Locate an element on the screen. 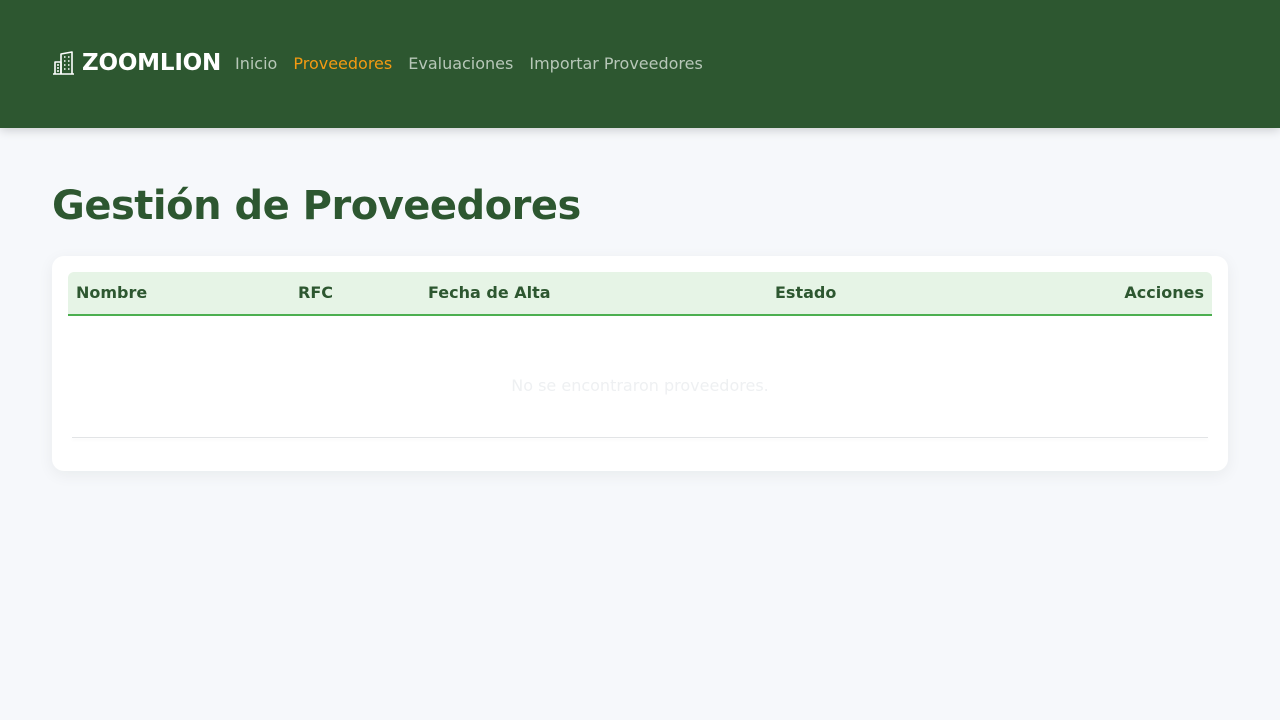 This screenshot has width=1280, height=720. nav-item-evaluaciones: Evaluaciones is located at coordinates (460, 63).